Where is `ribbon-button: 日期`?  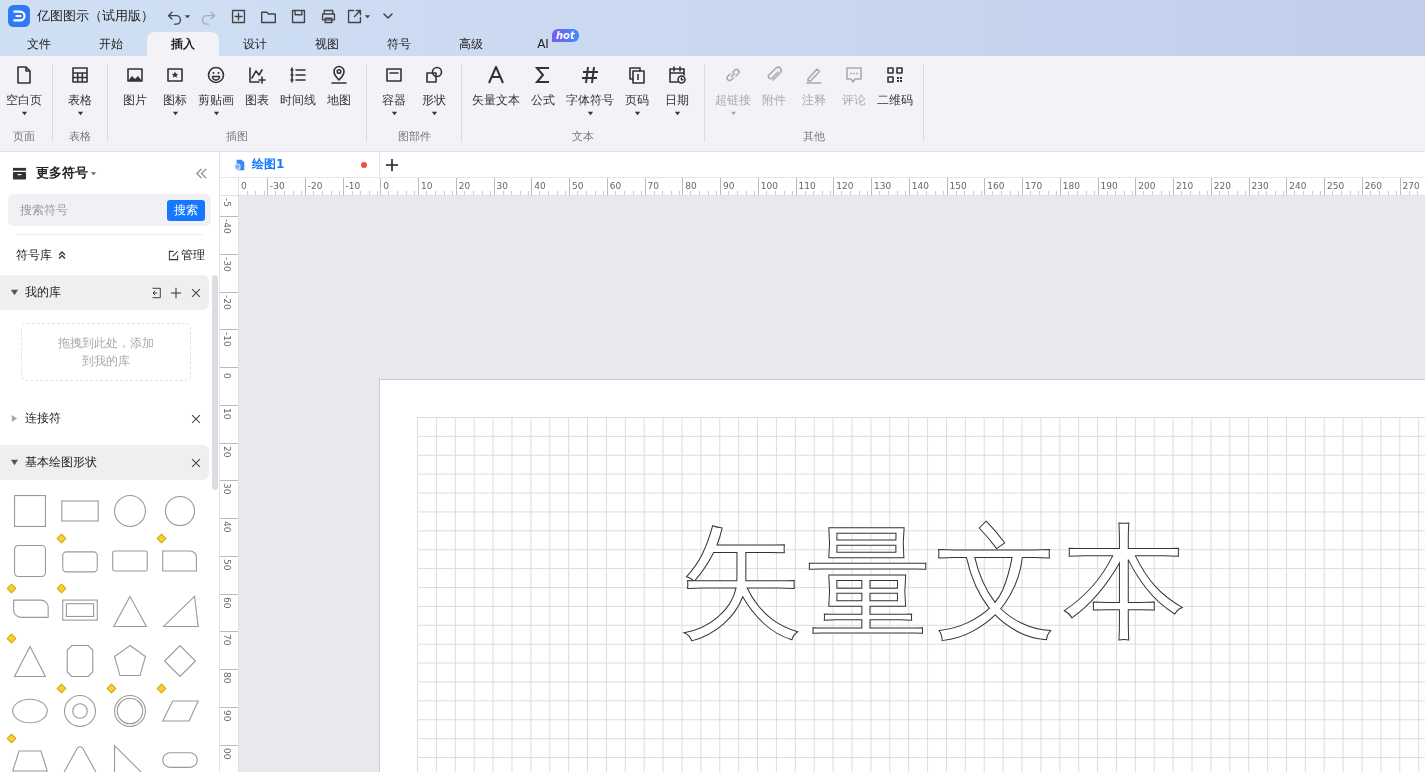
ribbon-button: 日期 is located at coordinates (677, 89).